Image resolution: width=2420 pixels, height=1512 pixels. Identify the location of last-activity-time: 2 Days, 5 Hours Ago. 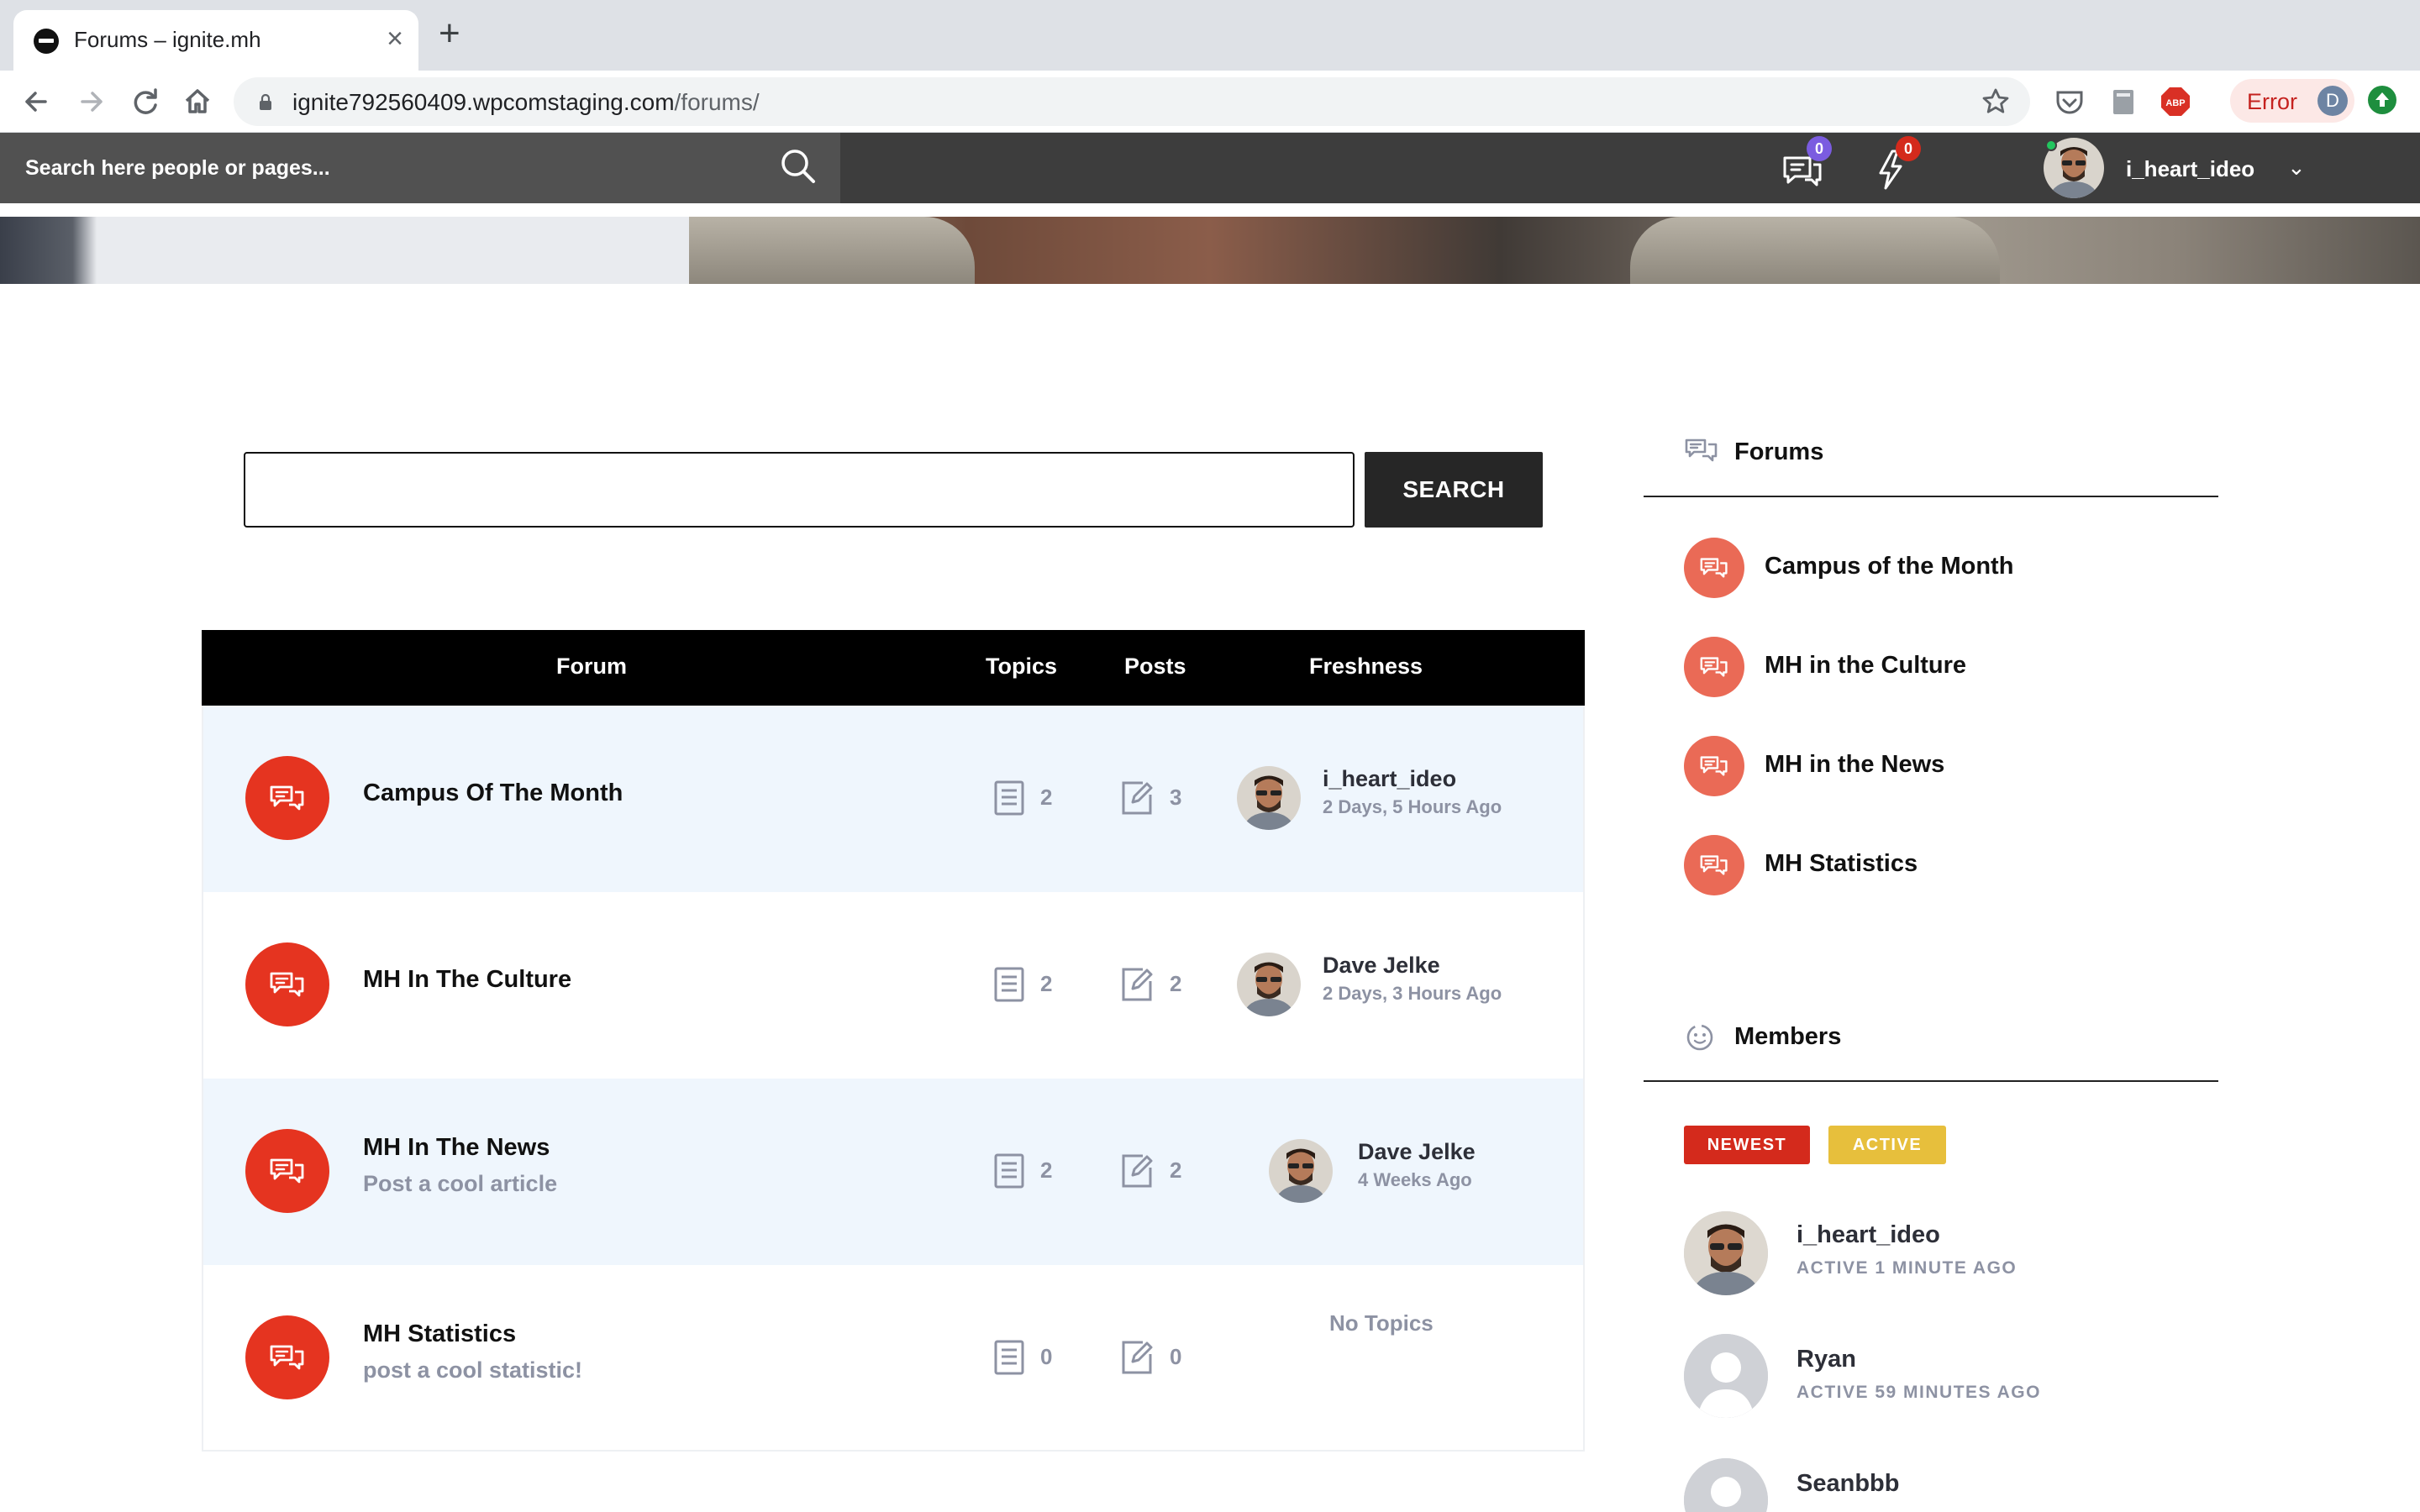
(1412, 807).